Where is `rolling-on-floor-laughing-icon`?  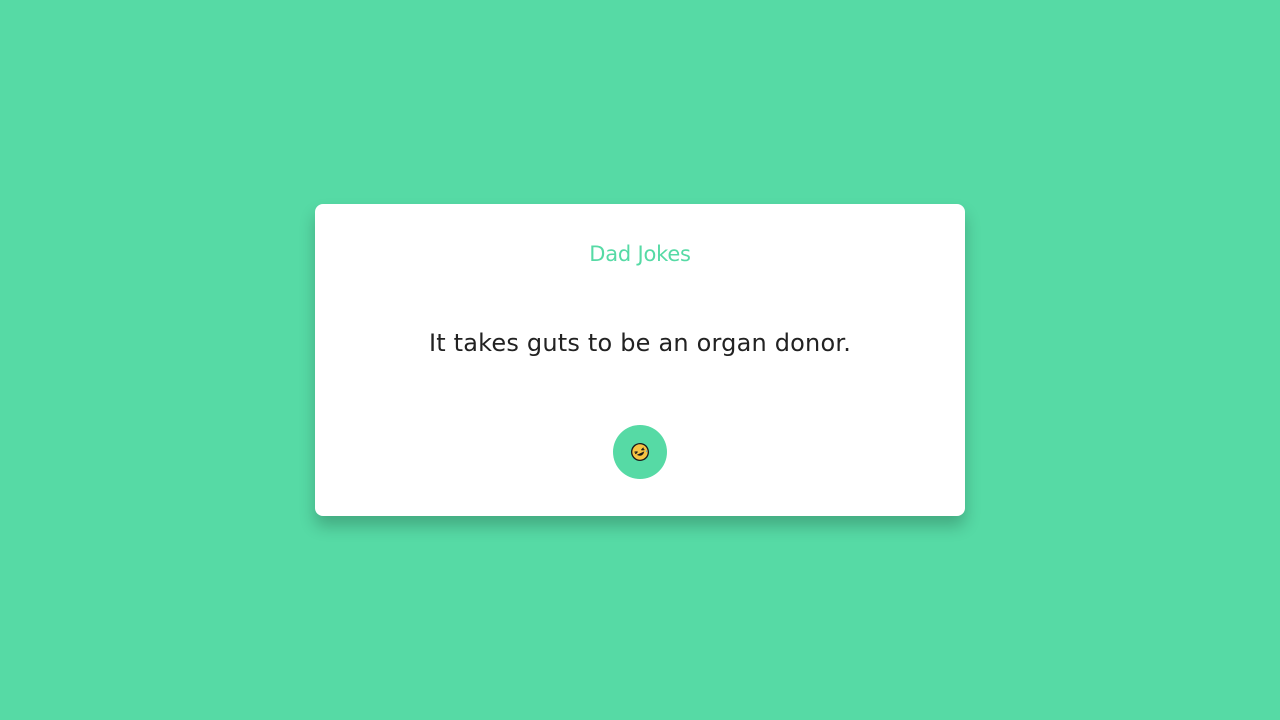
rolling-on-floor-laughing-icon is located at coordinates (640, 452).